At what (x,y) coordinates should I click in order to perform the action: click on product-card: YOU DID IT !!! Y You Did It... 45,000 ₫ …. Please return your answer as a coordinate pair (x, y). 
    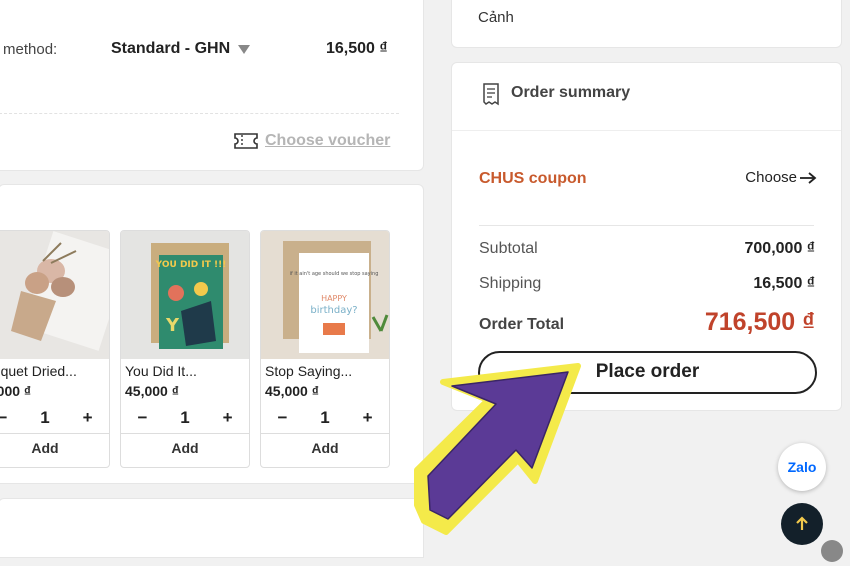
    Looking at the image, I should click on (185, 349).